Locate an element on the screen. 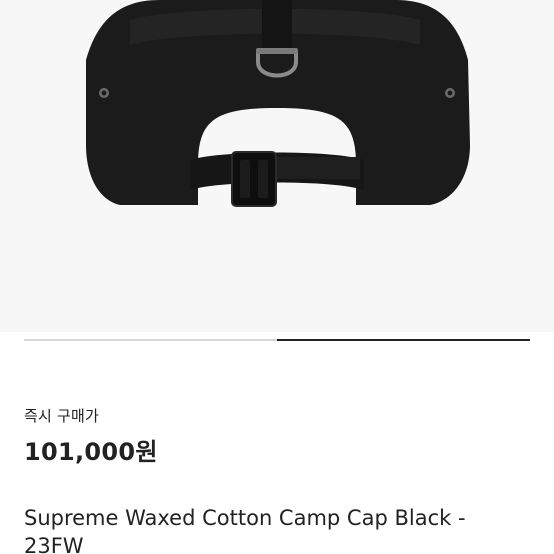 Image resolution: width=554 pixels, height=554 pixels. carousel-indicator-active is located at coordinates (403, 340).